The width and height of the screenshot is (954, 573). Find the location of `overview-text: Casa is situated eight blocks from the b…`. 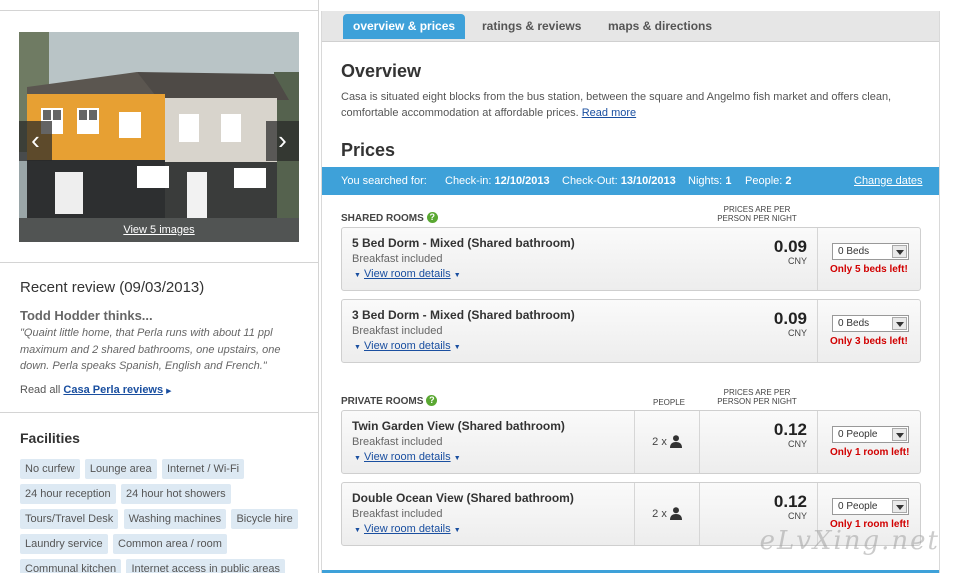

overview-text: Casa is situated eight blocks from the b… is located at coordinates (626, 105).